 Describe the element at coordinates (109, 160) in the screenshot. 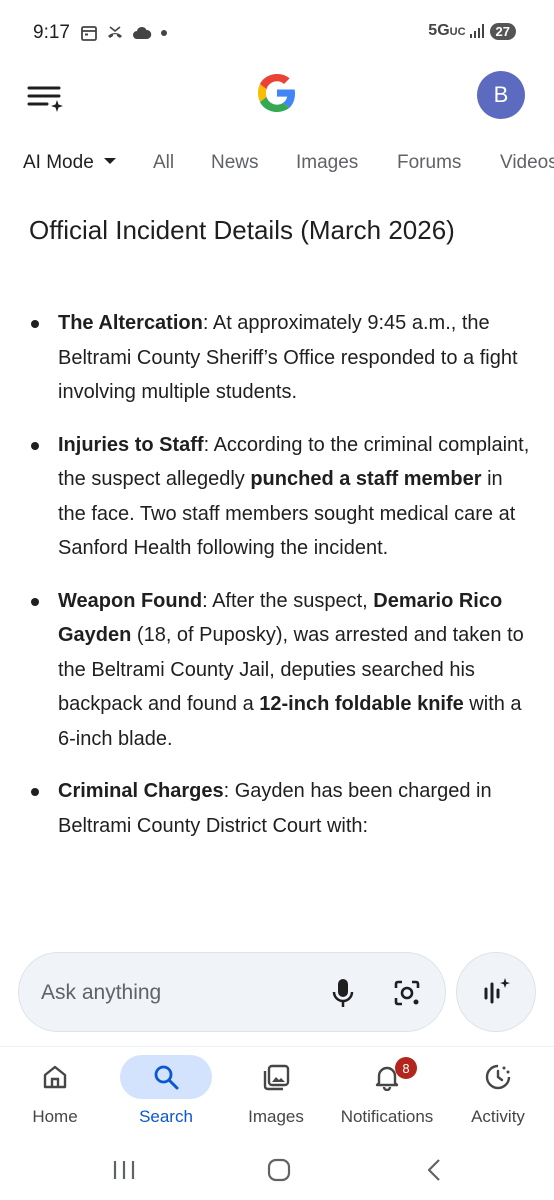

I see `chevron-down-icon` at that location.